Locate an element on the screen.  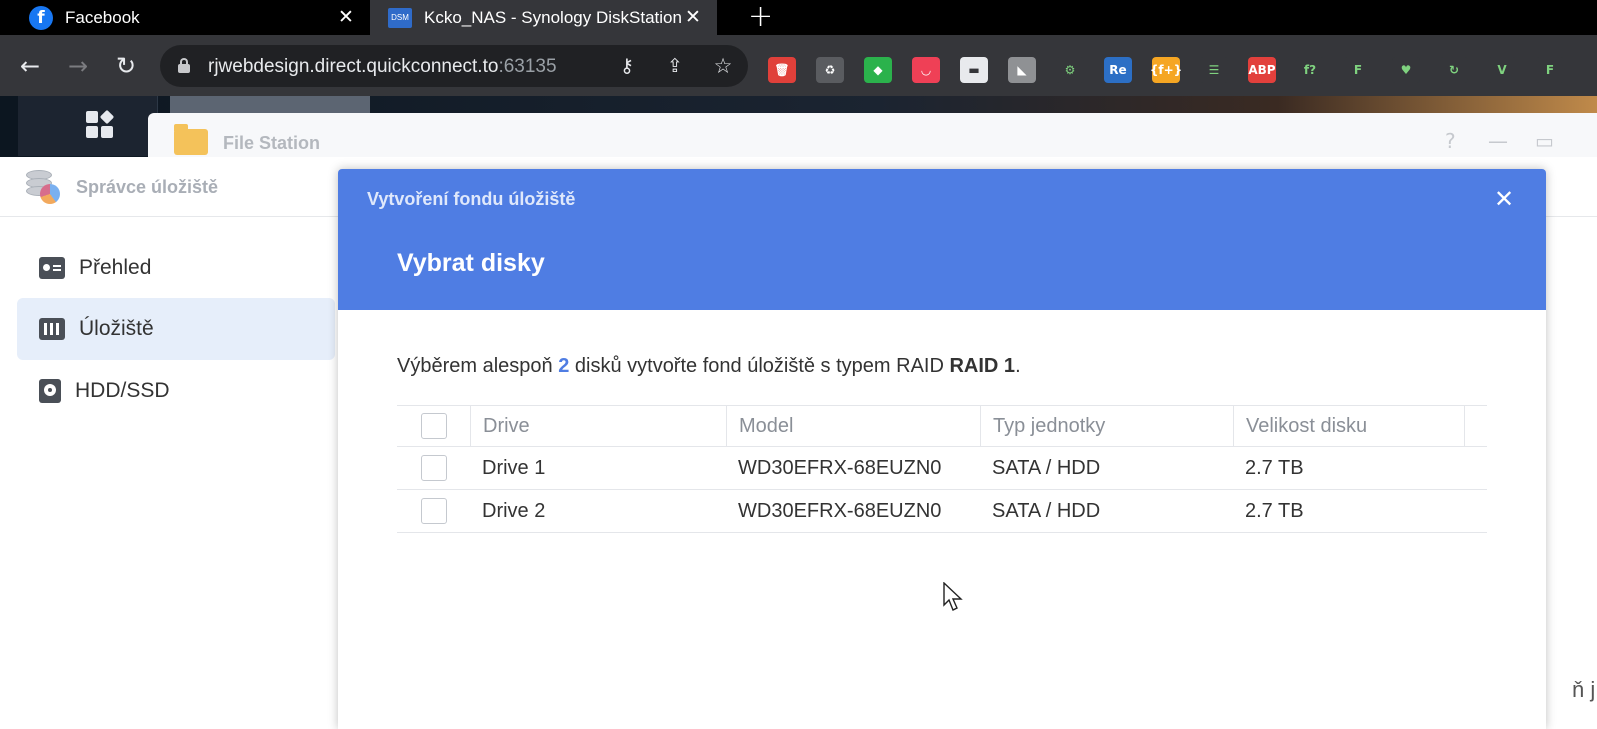
v-extension-icon: V is located at coordinates (1502, 70).